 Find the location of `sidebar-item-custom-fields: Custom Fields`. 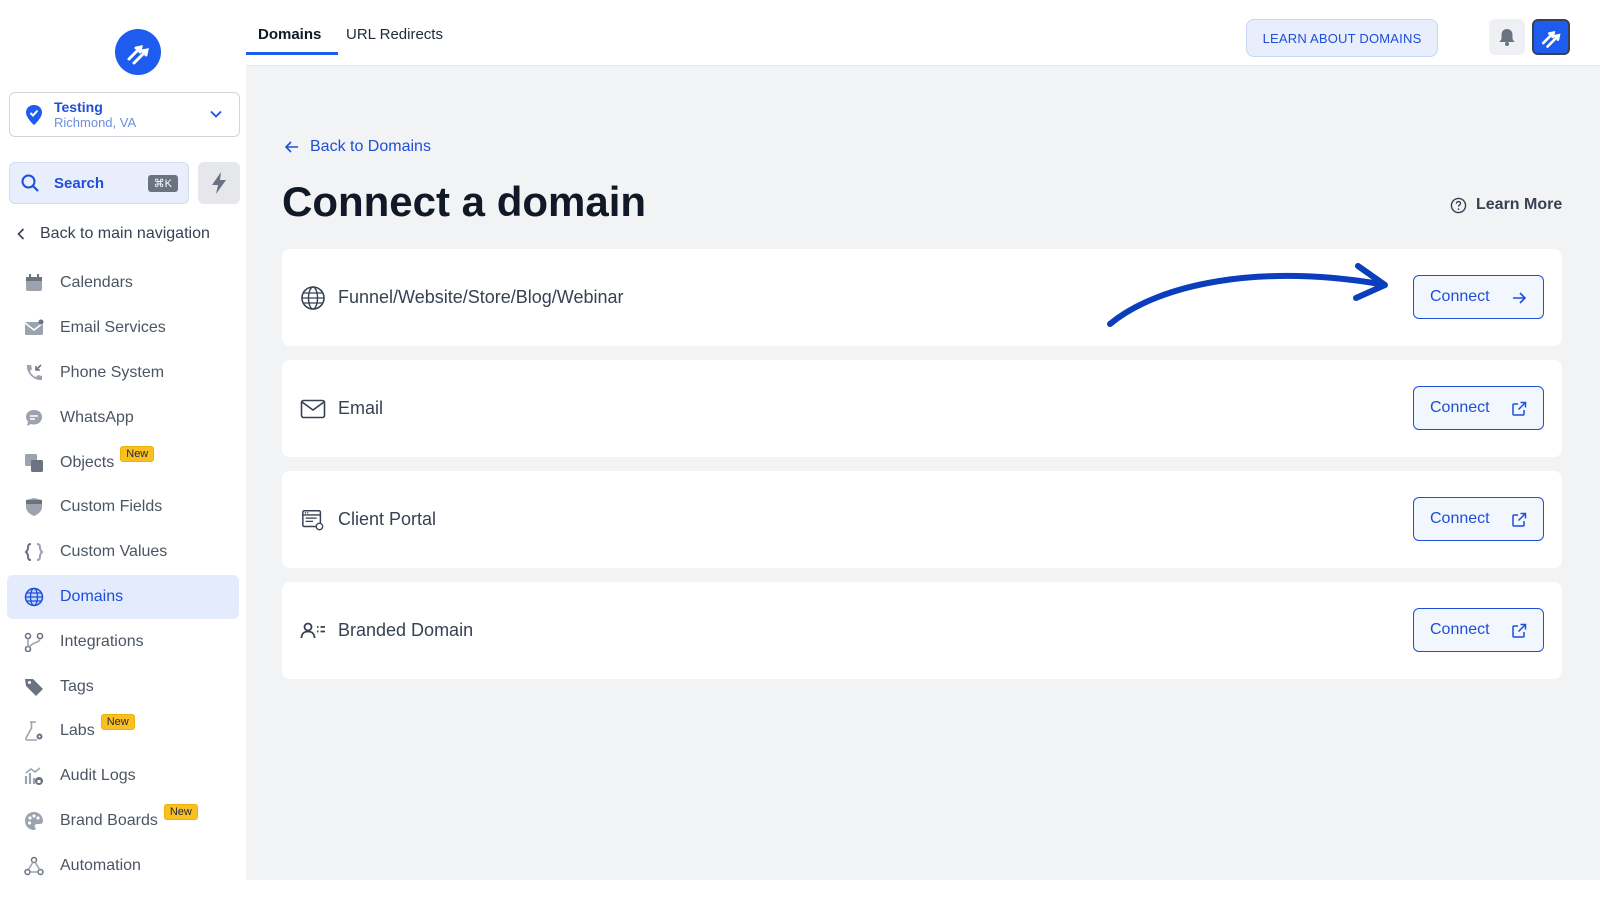

sidebar-item-custom-fields: Custom Fields is located at coordinates (123, 507).